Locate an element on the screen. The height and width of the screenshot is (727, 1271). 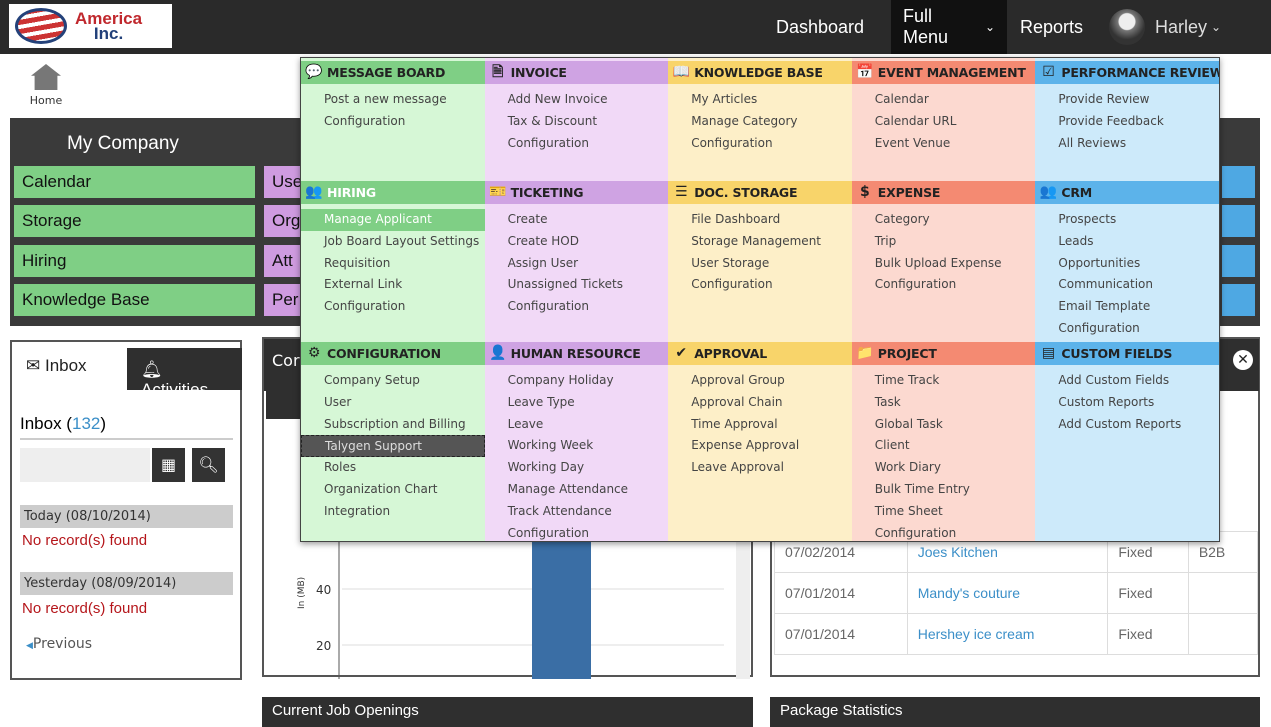
company-hiring: Hiring is located at coordinates (134, 261).